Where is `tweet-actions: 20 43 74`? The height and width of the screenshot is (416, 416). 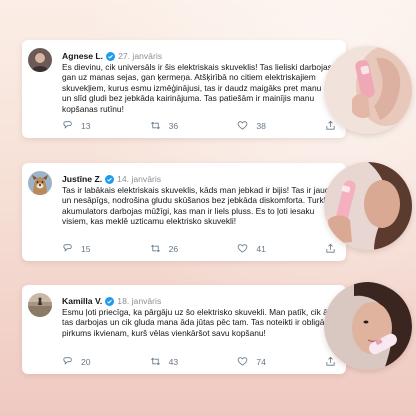 tweet-actions: 20 43 74 is located at coordinates (199, 361).